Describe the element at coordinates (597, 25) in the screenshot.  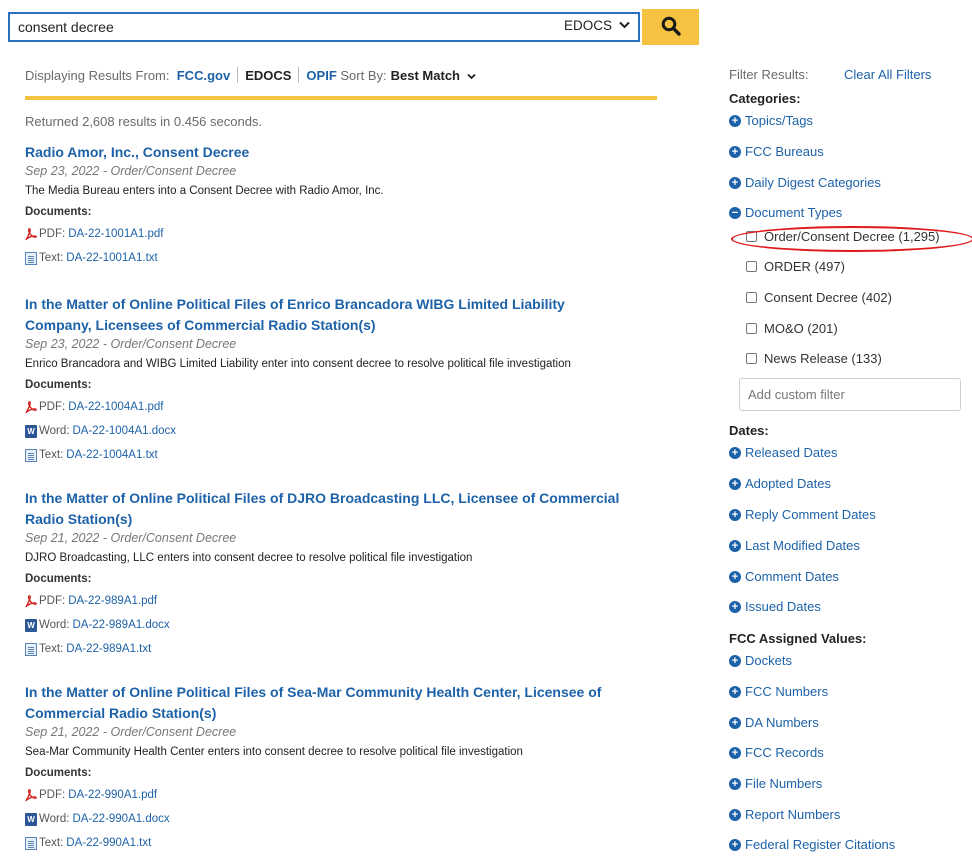
I see `source-select: EDOCS` at that location.